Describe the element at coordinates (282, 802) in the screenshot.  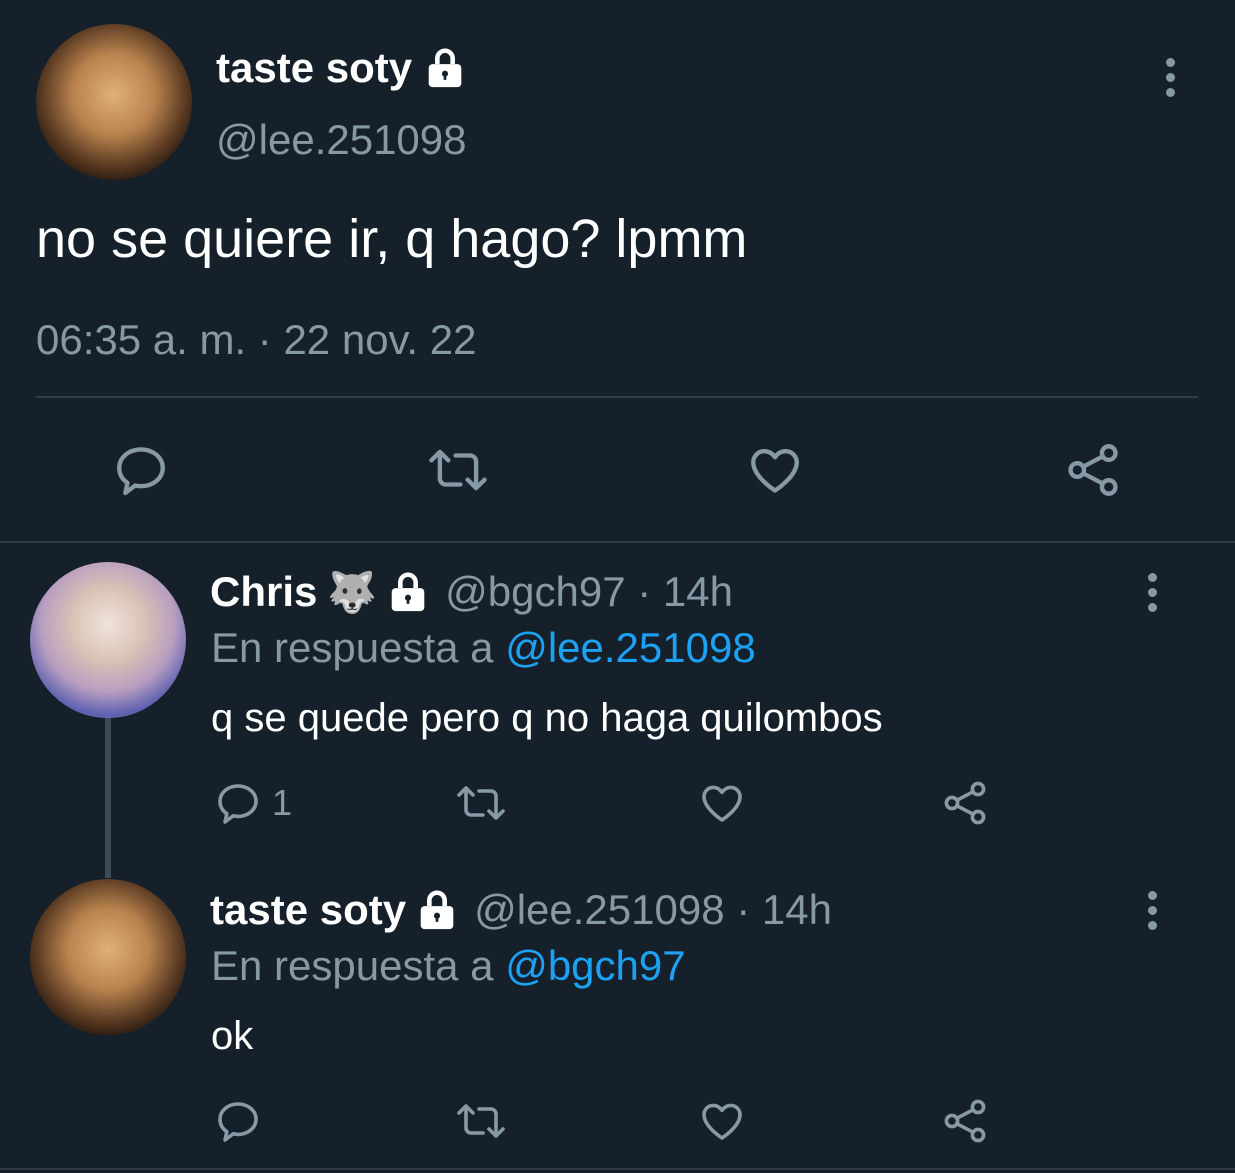
I see `reply-count: 1` at that location.